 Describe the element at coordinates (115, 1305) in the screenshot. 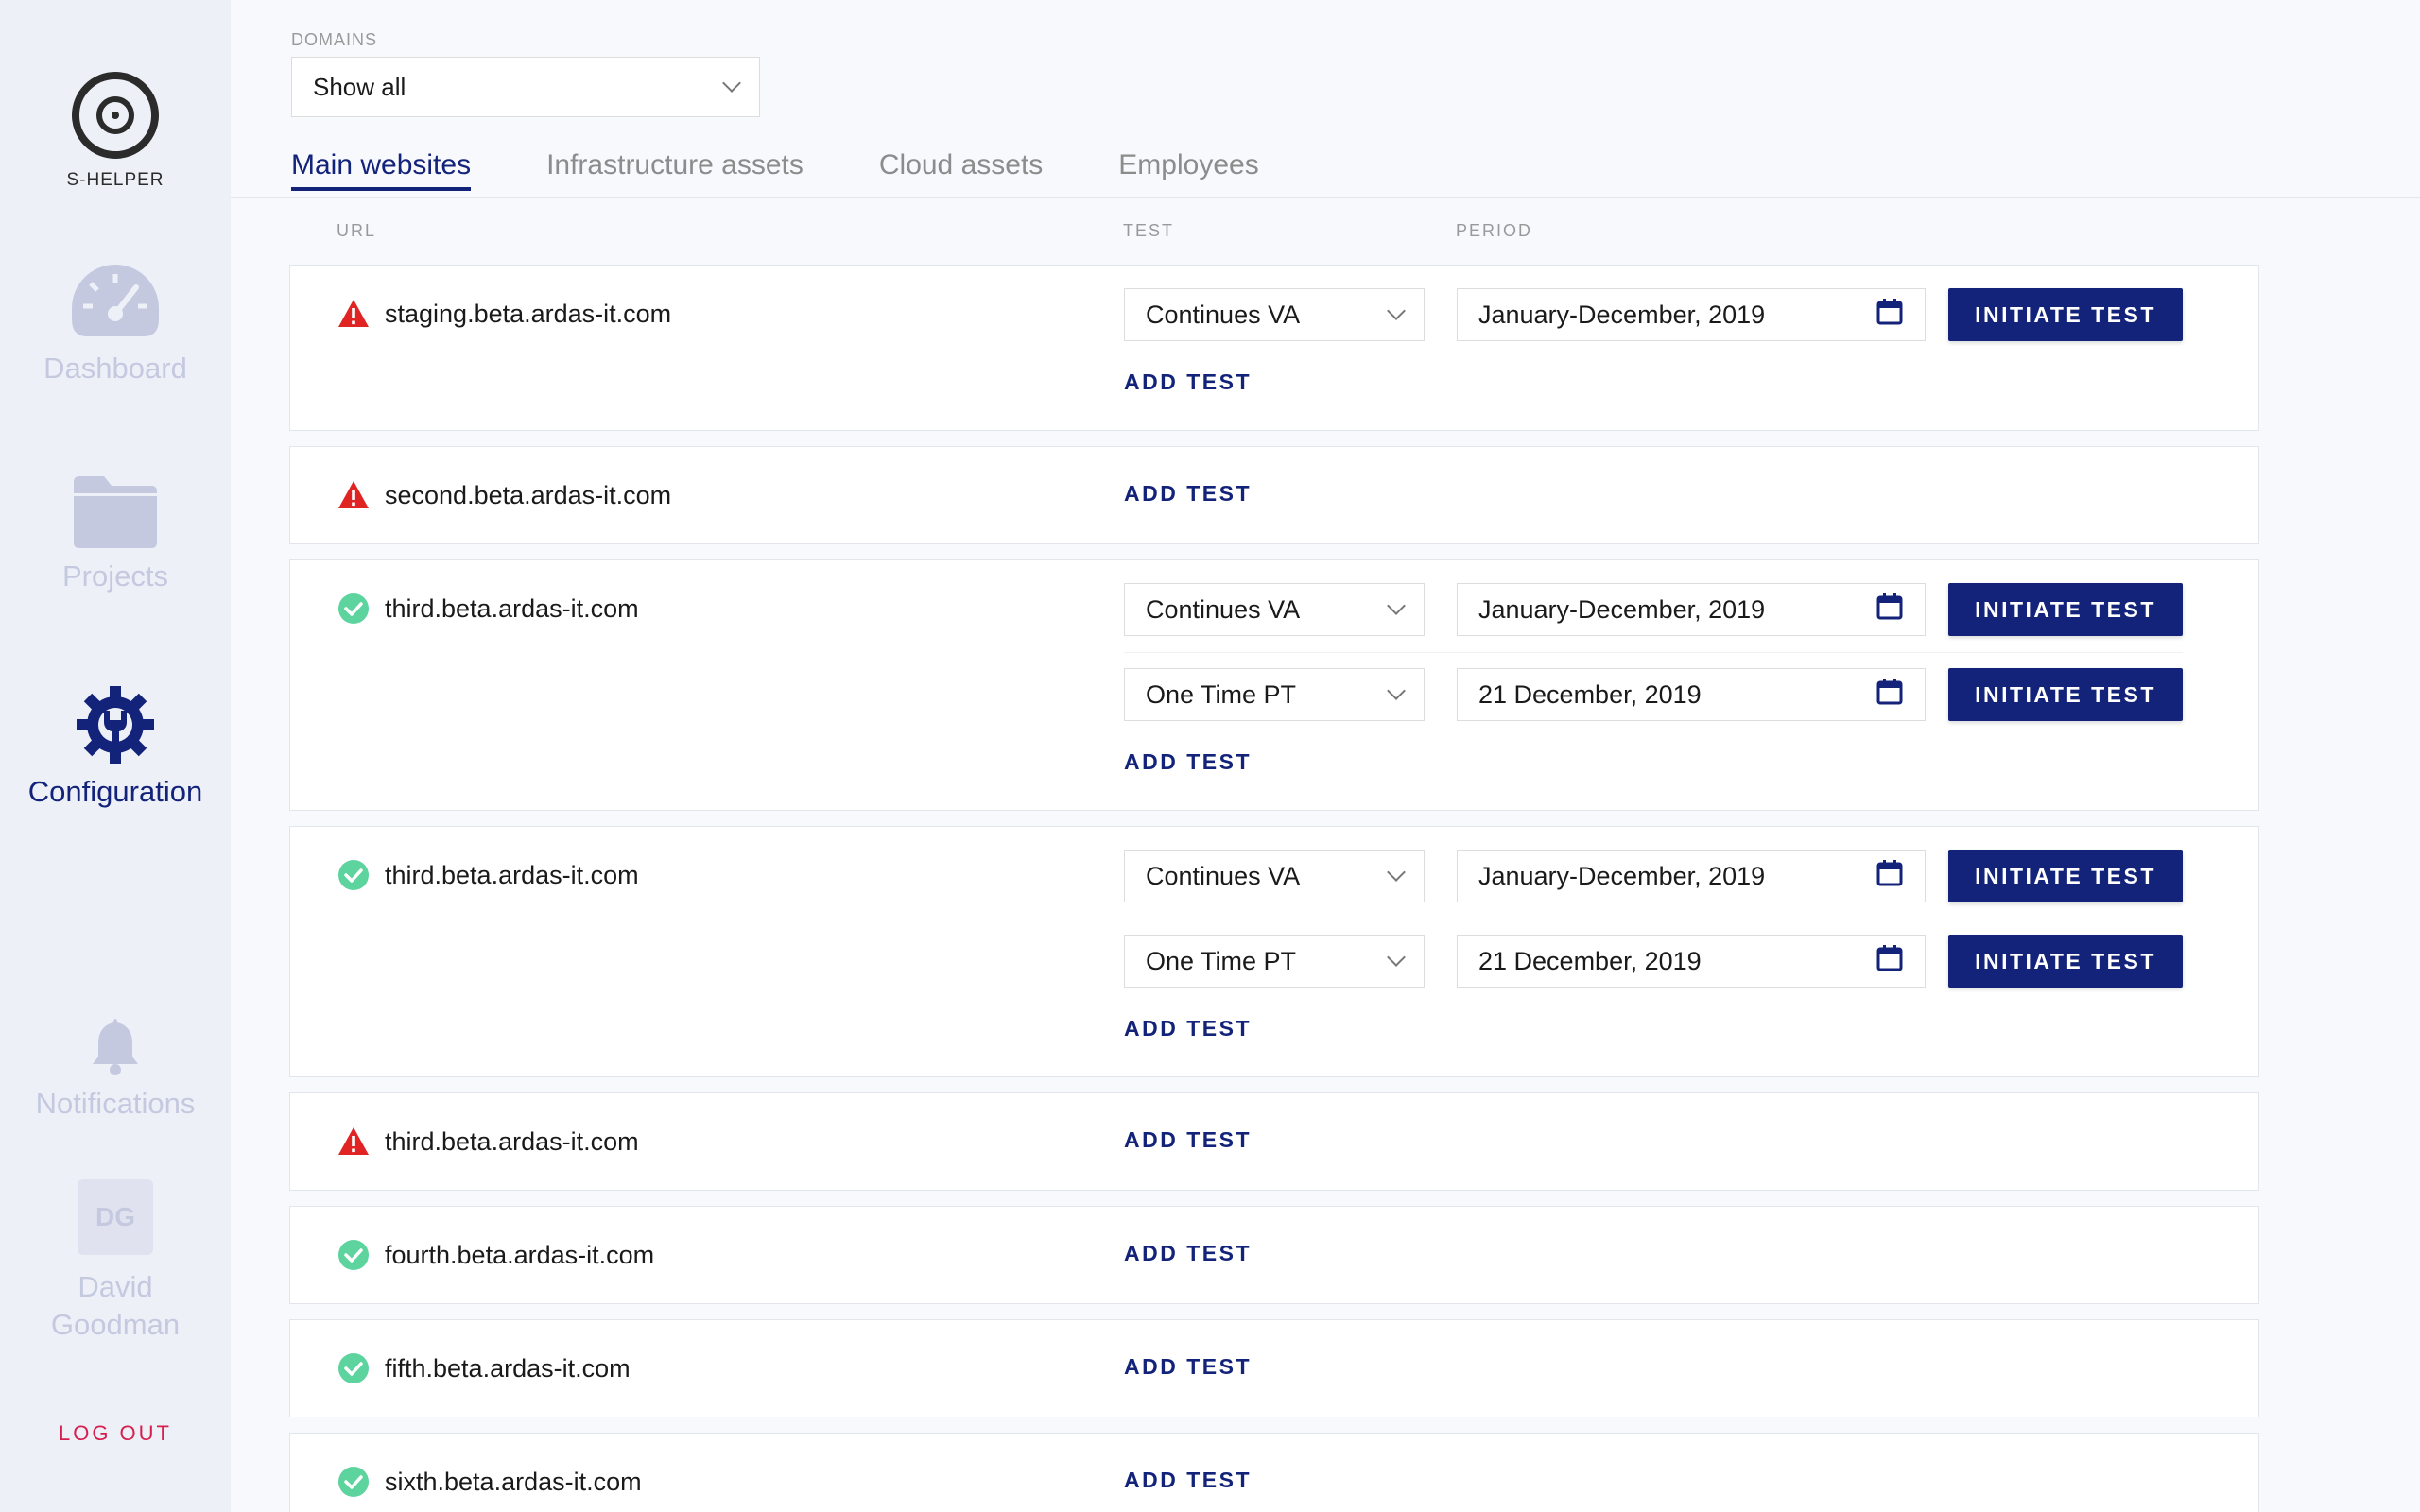

I see `user-name: David Goodman` at that location.